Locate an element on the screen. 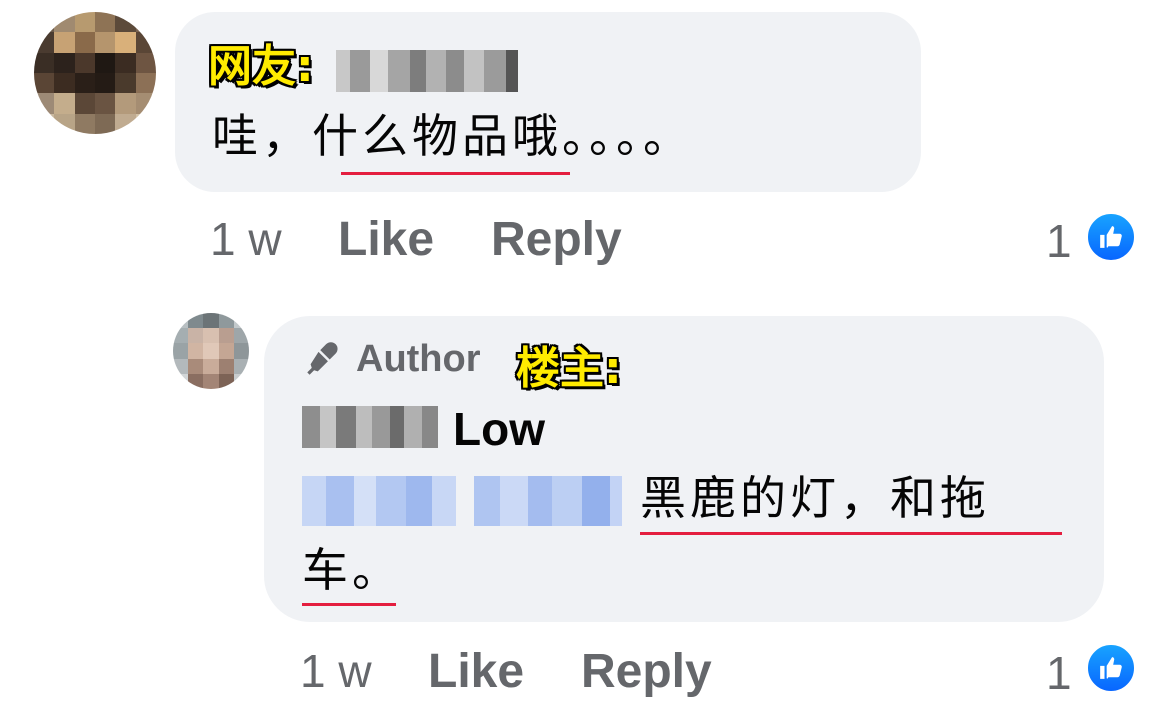 The height and width of the screenshot is (712, 1170). comment-timestamp: 1 w is located at coordinates (246, 239).